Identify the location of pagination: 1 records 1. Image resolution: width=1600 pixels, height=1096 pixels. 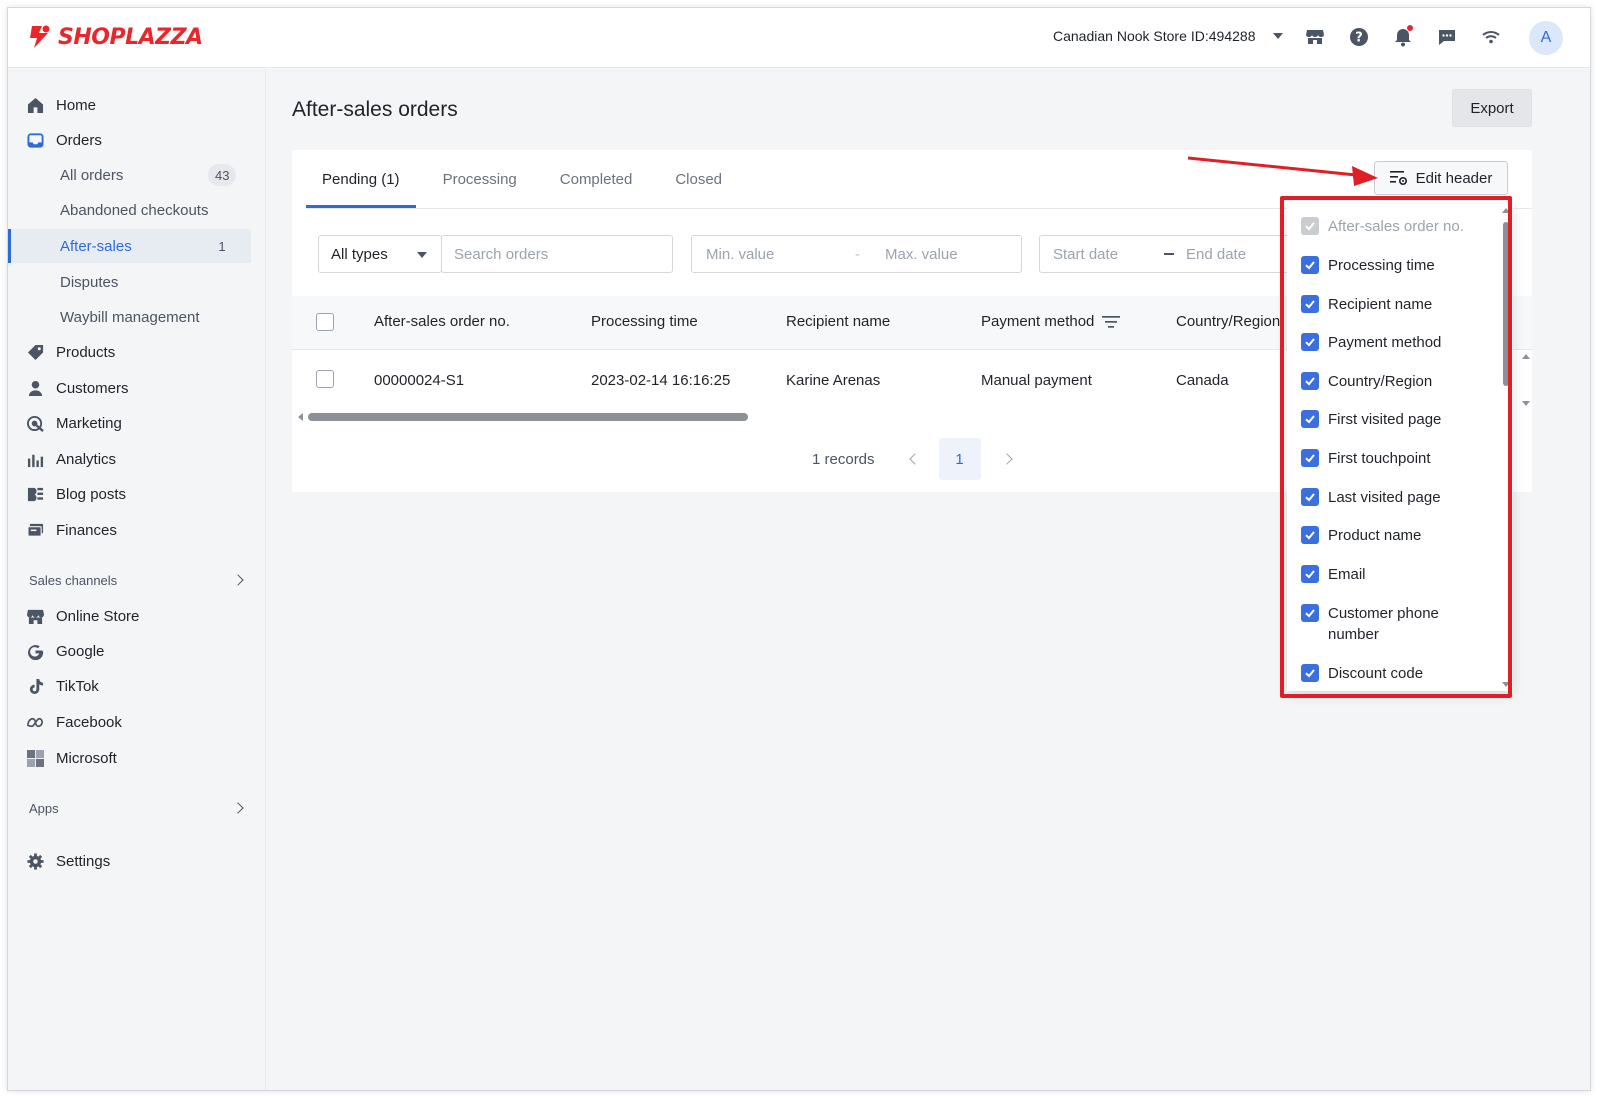
(912, 459).